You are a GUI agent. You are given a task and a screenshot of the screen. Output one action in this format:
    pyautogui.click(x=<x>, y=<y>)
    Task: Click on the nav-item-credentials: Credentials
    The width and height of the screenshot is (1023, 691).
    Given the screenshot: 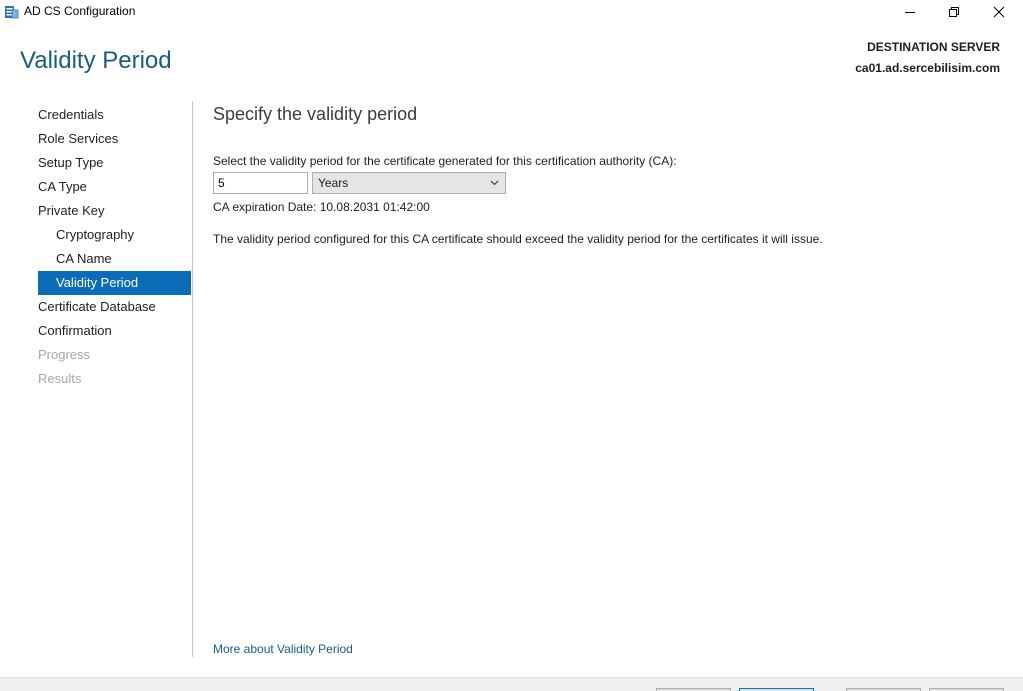 What is the action you would take?
    pyautogui.click(x=114, y=115)
    